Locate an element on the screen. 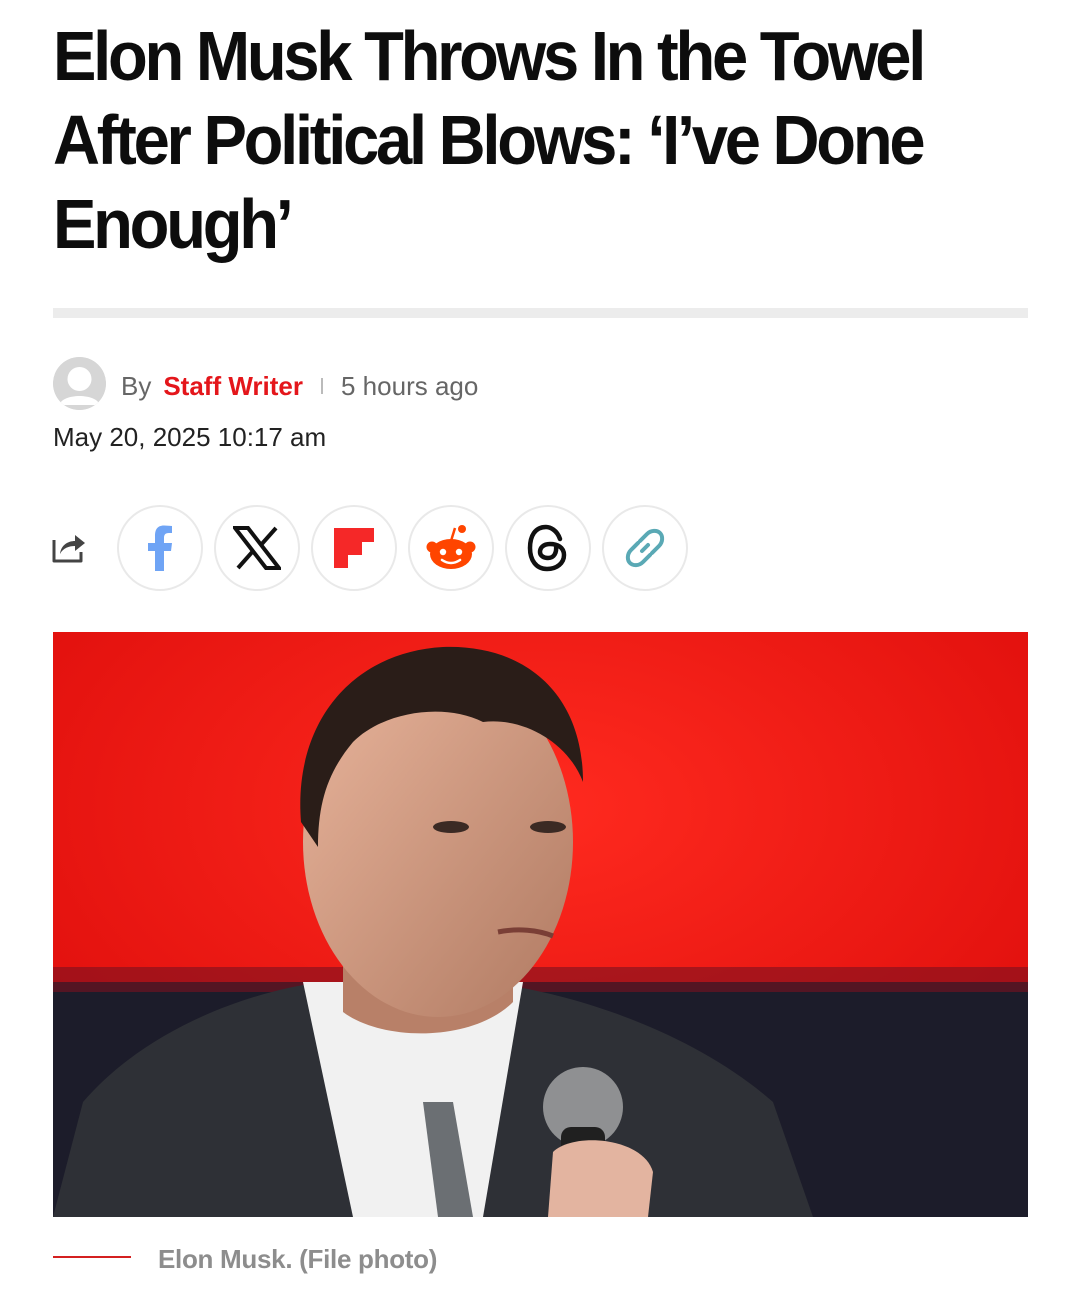 The width and height of the screenshot is (1080, 1292). facebook-icon is located at coordinates (160, 548).